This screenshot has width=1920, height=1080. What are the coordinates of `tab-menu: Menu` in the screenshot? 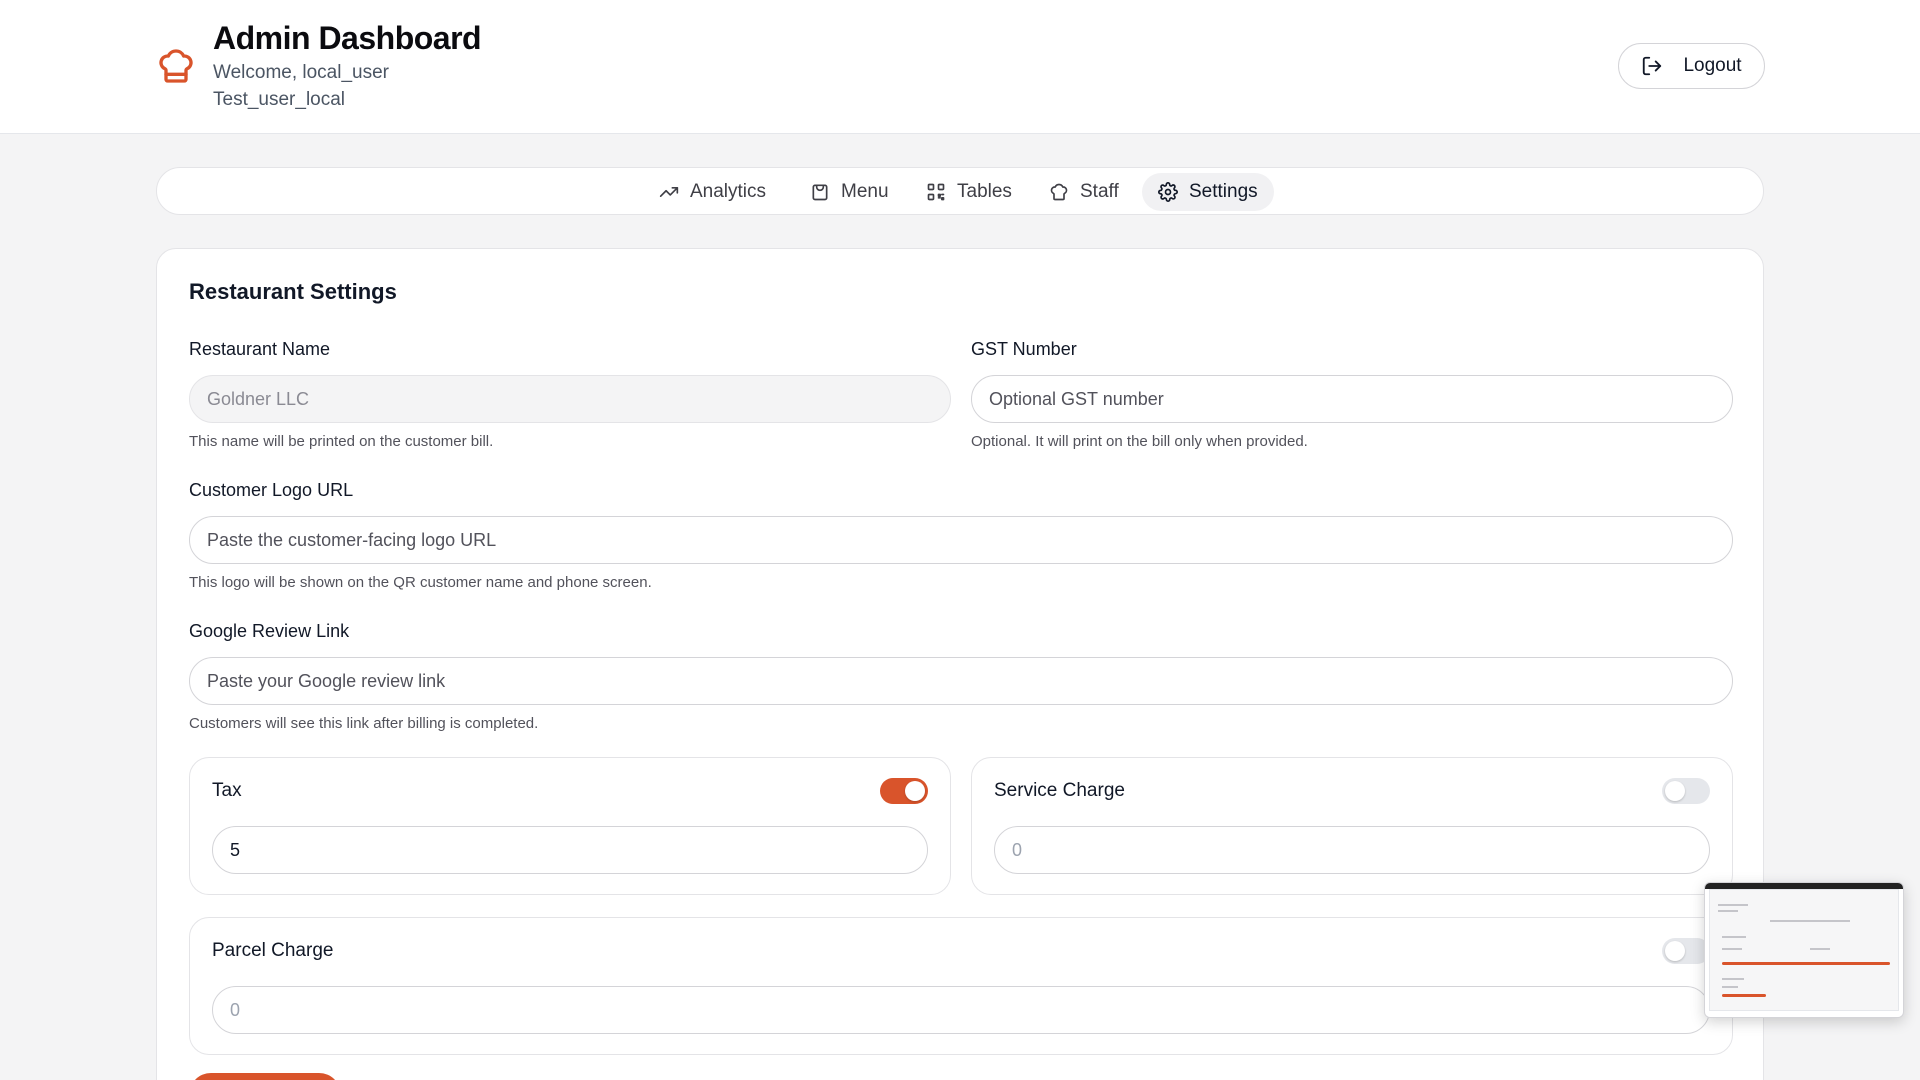 It's located at (849, 192).